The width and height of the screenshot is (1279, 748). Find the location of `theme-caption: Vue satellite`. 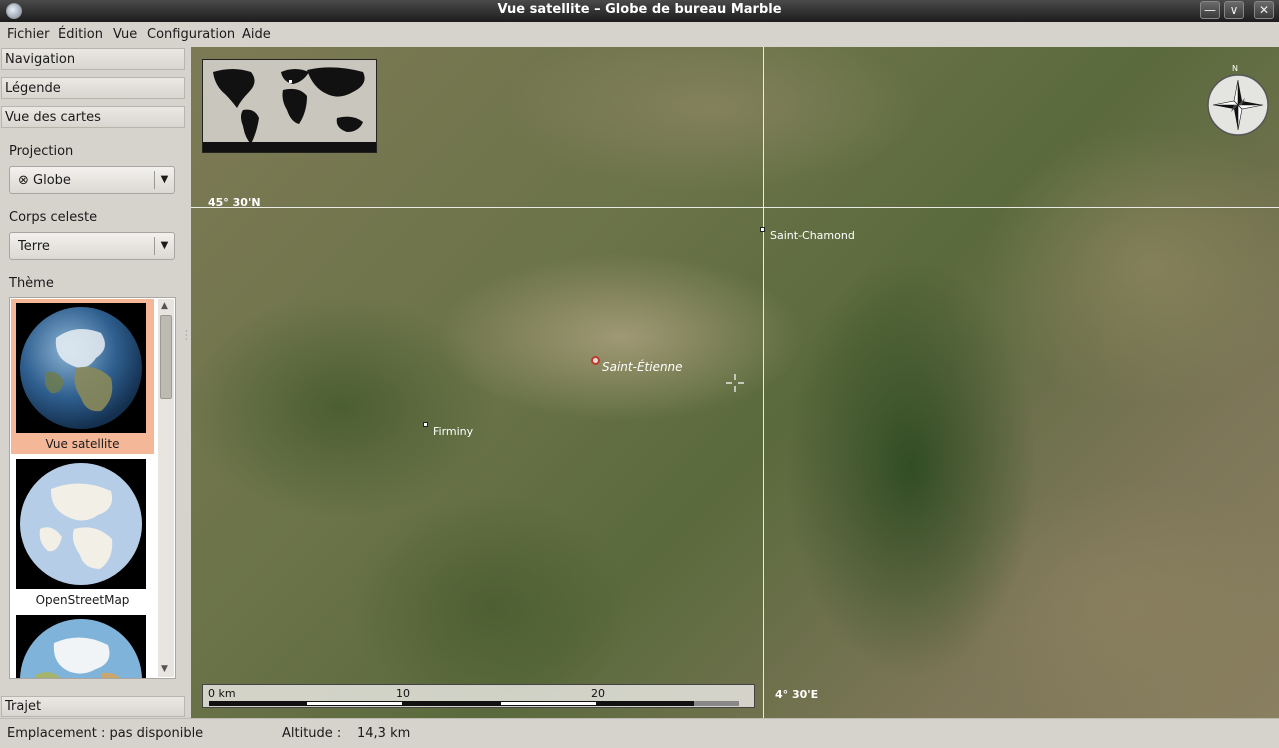

theme-caption: Vue satellite is located at coordinates (82, 444).